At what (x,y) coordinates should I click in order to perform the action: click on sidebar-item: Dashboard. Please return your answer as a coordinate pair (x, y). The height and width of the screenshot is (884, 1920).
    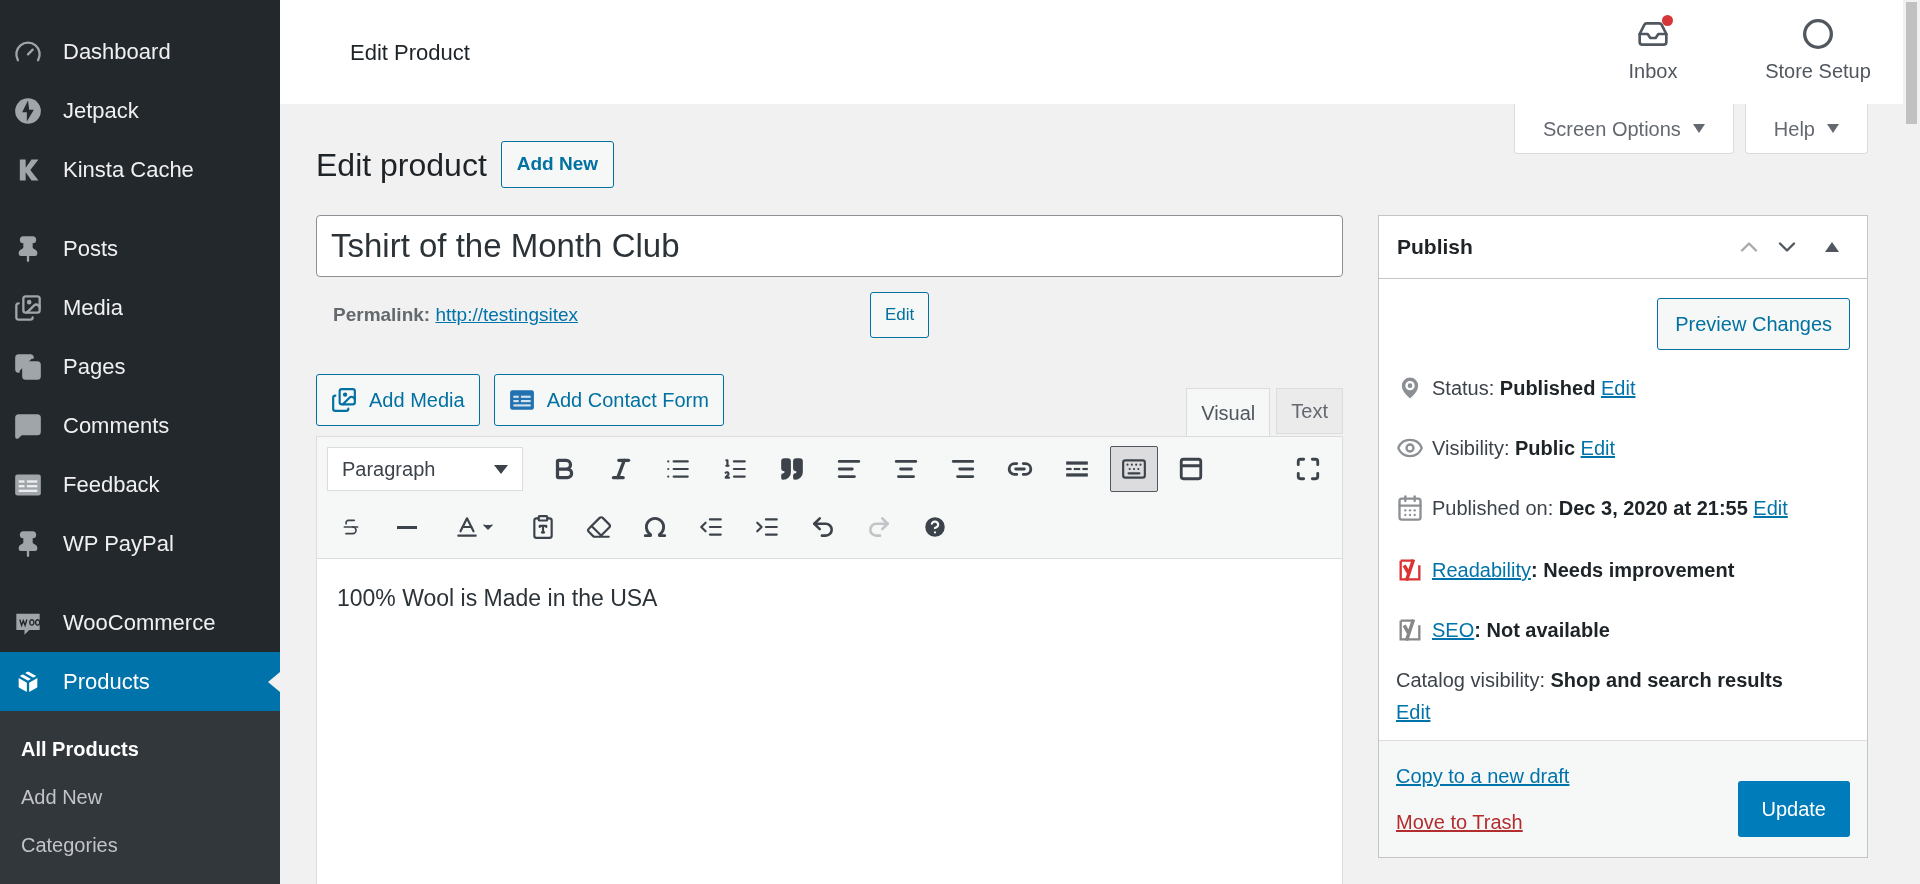
    Looking at the image, I should click on (140, 51).